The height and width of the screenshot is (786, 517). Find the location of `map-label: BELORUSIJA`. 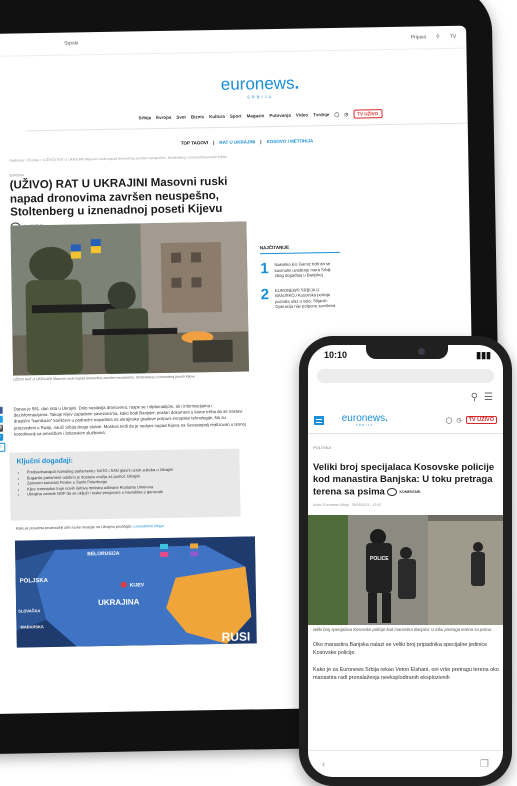

map-label: BELORUSIJA is located at coordinates (103, 554).